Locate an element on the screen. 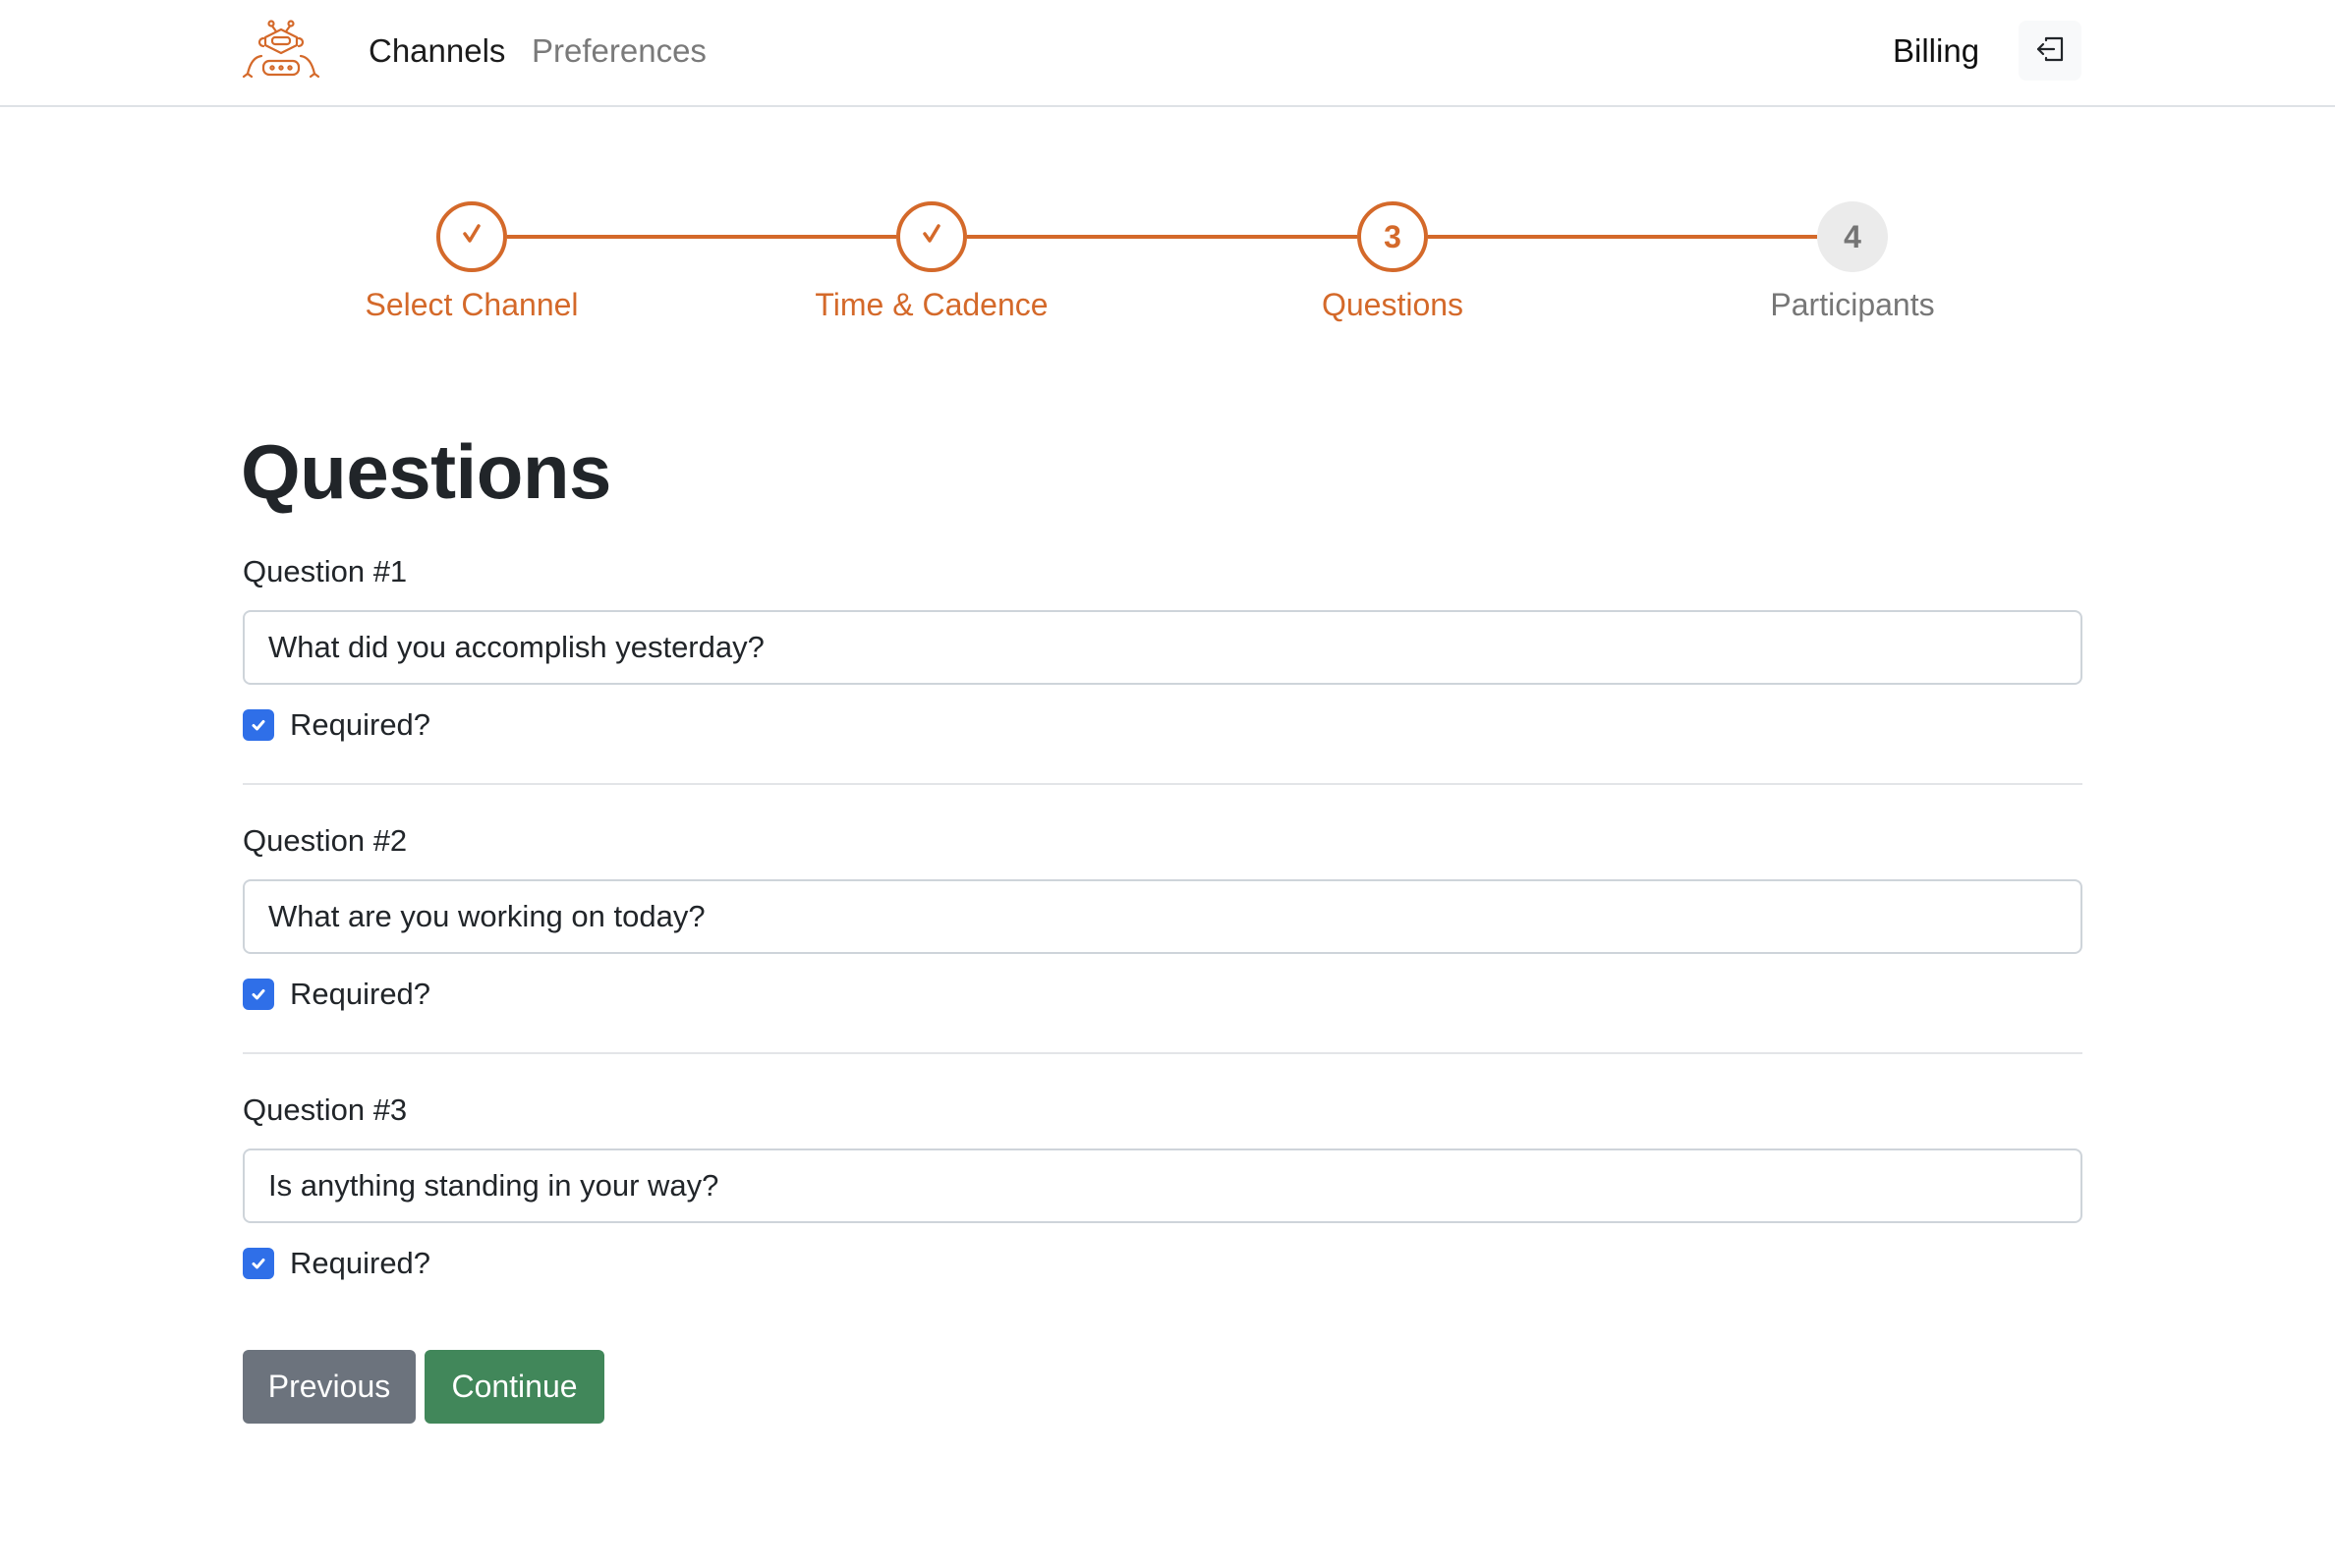 The height and width of the screenshot is (1568, 2335). page-title: Questions is located at coordinates (426, 471).